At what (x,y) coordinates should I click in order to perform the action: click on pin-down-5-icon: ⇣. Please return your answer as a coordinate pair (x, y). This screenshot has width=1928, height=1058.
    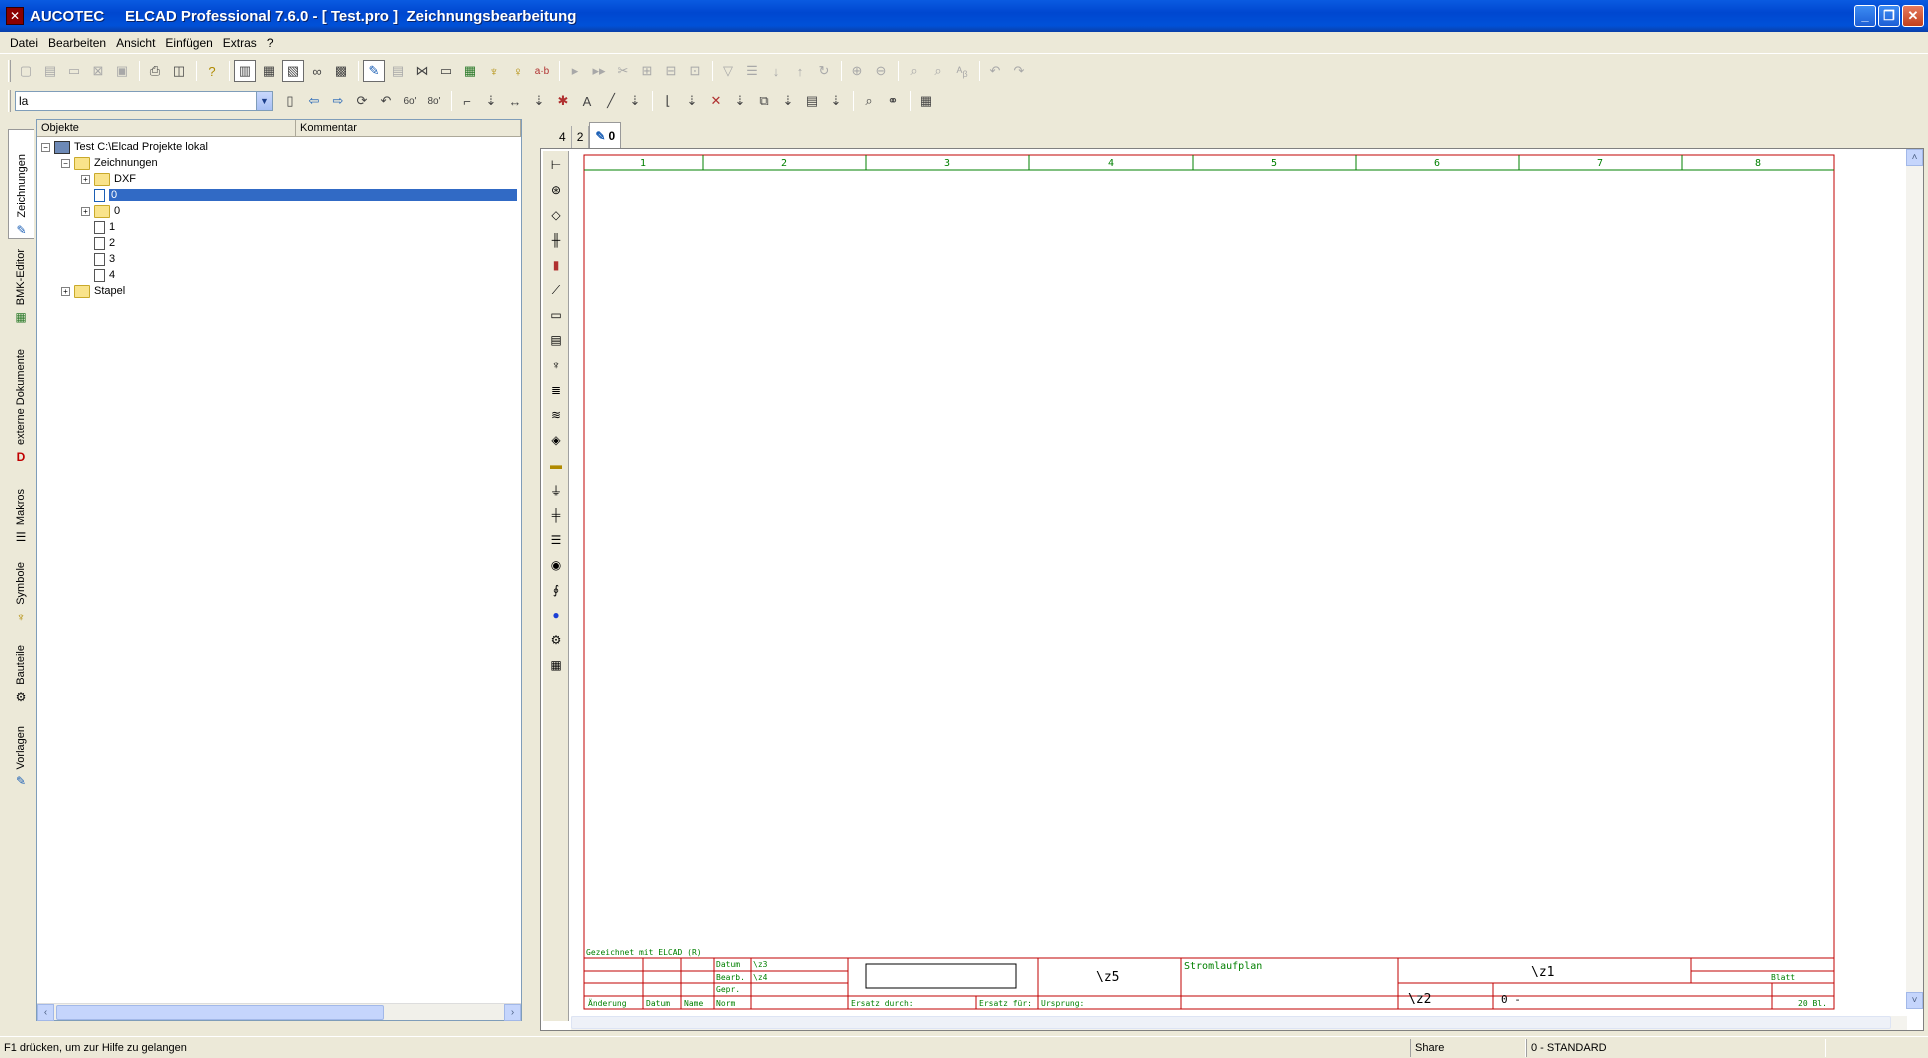
    Looking at the image, I should click on (740, 101).